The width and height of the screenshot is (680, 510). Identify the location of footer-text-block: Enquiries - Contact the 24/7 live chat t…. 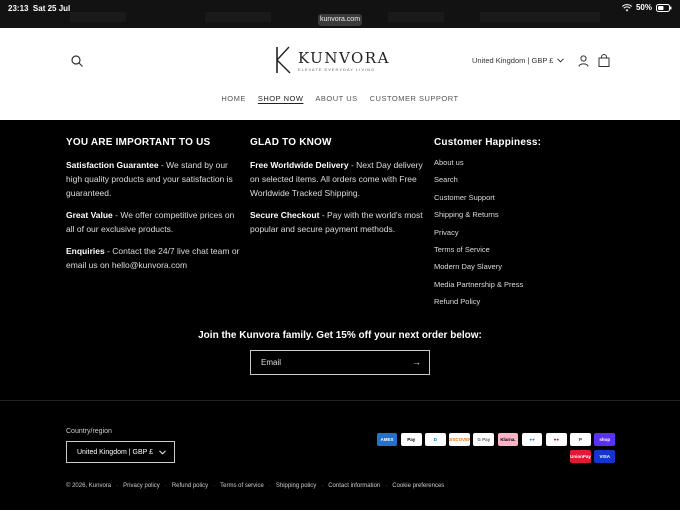
(155, 258).